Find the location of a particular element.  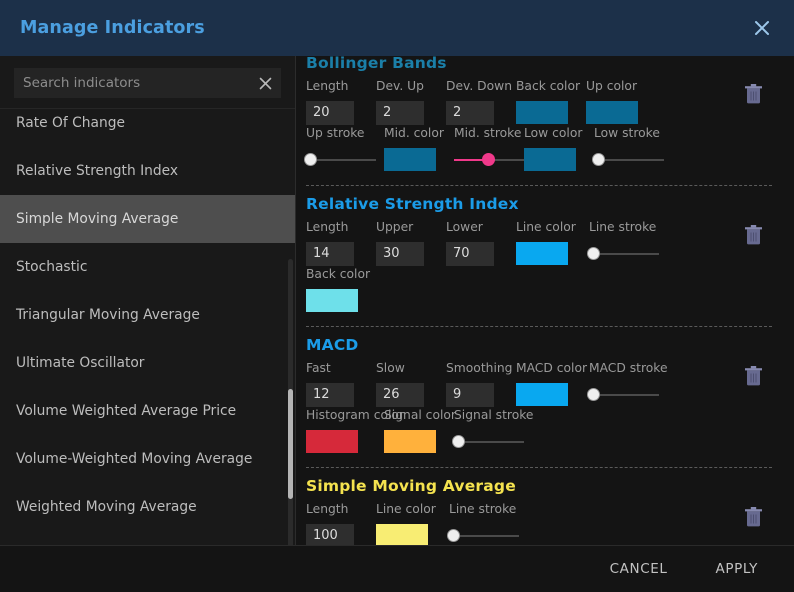

field-fast: Fast is located at coordinates (341, 384).